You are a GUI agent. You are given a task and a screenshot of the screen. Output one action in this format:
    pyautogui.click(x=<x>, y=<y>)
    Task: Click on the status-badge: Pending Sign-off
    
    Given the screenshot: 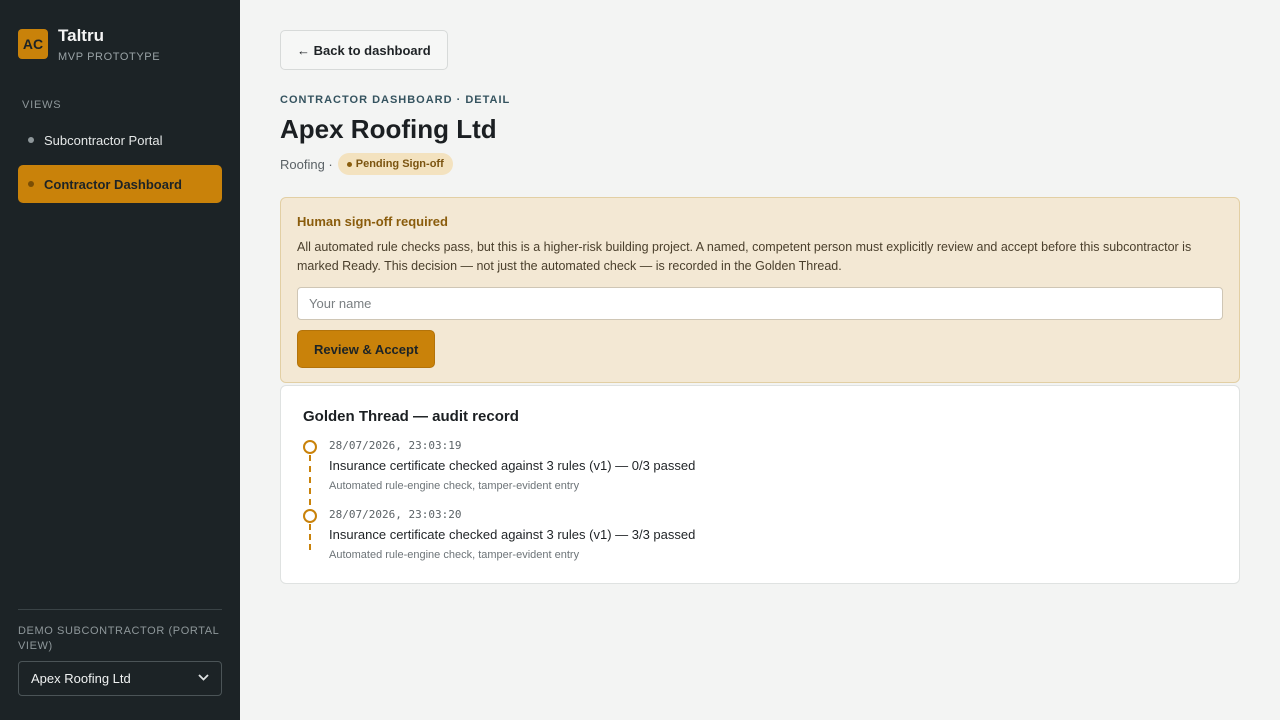 What is the action you would take?
    pyautogui.click(x=395, y=164)
    